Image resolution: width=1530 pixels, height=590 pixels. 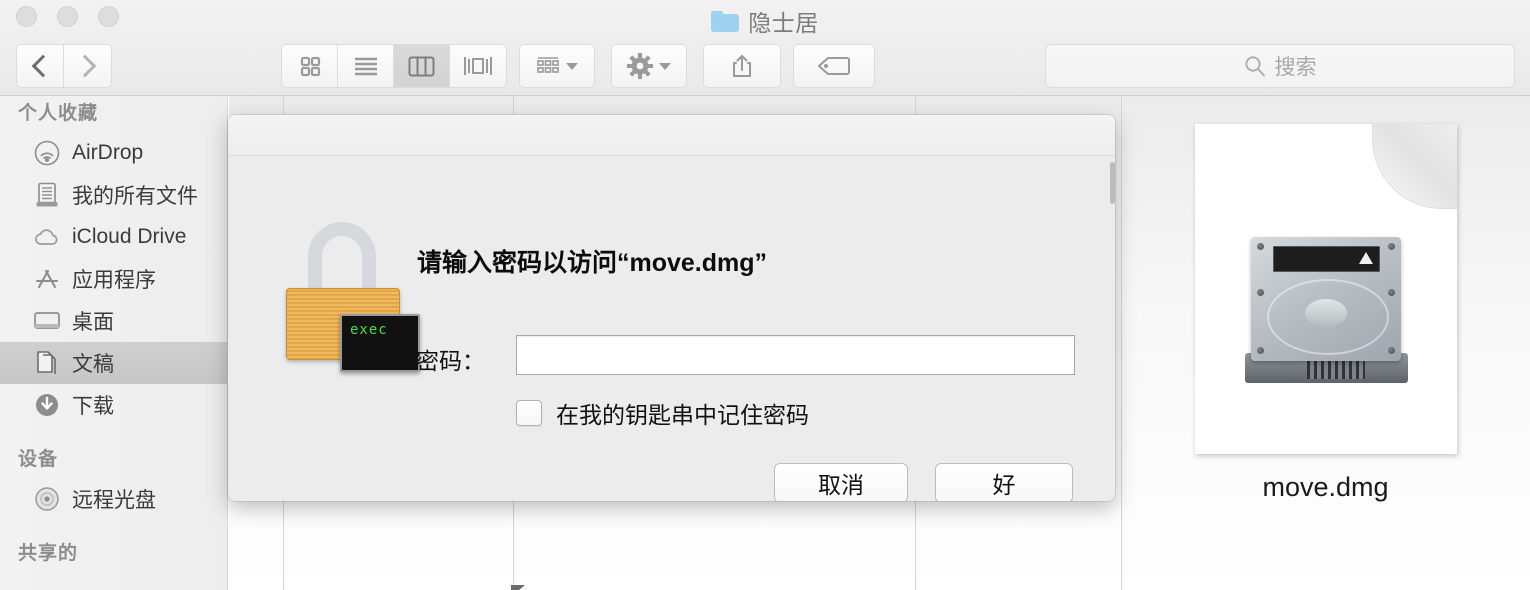 I want to click on back-button, so click(x=40, y=66).